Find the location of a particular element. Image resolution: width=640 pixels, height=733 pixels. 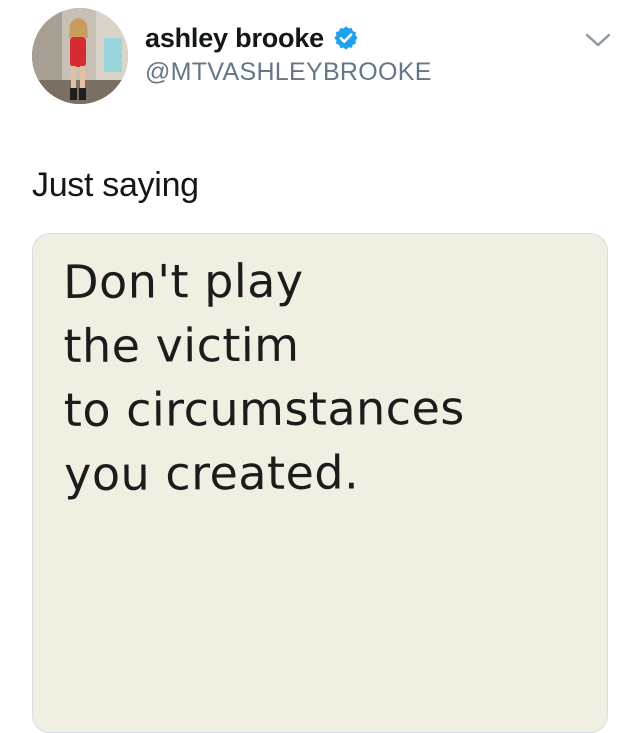

author-handle: @MTVASHLEYBROOKE is located at coordinates (288, 72).